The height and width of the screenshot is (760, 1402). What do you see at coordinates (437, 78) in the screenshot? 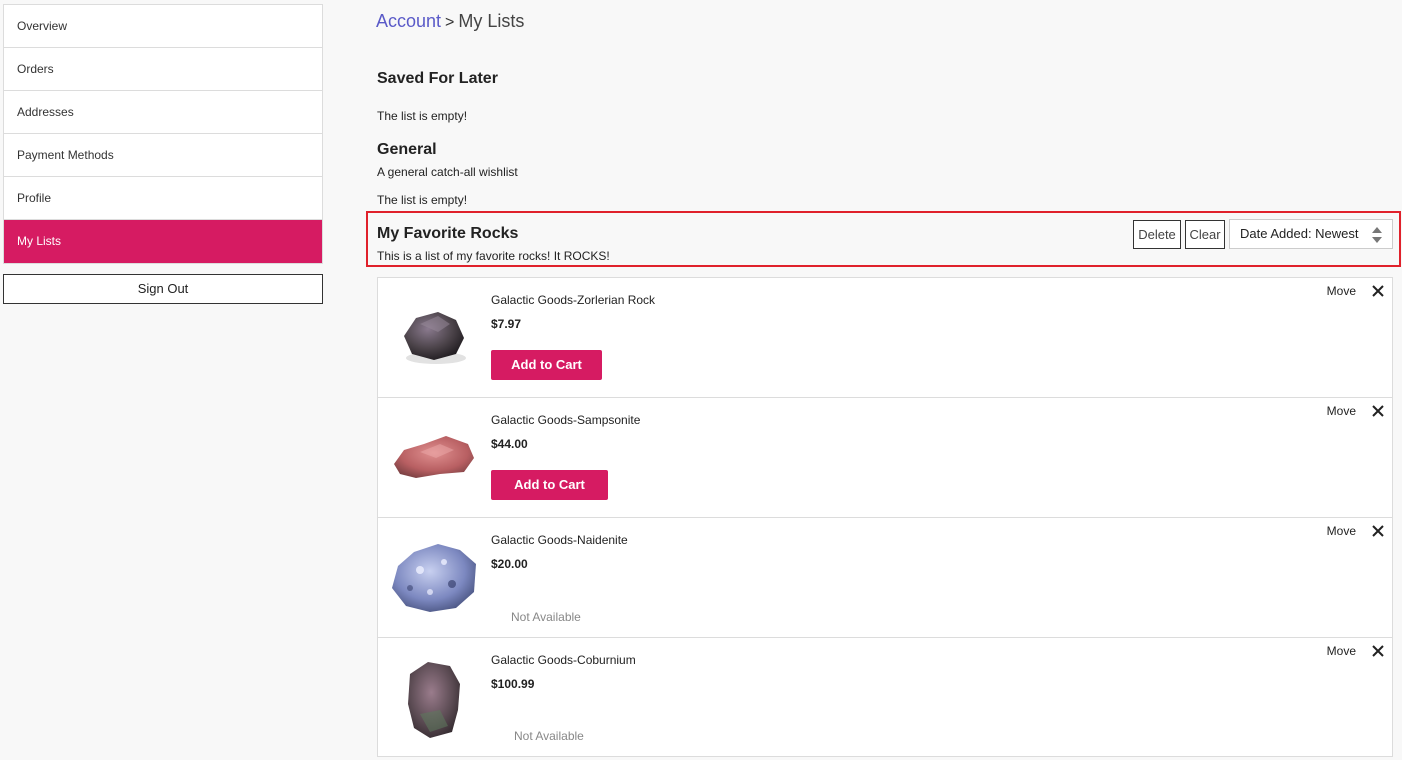
I see `list-title-saved-for-later: Saved For Later` at bounding box center [437, 78].